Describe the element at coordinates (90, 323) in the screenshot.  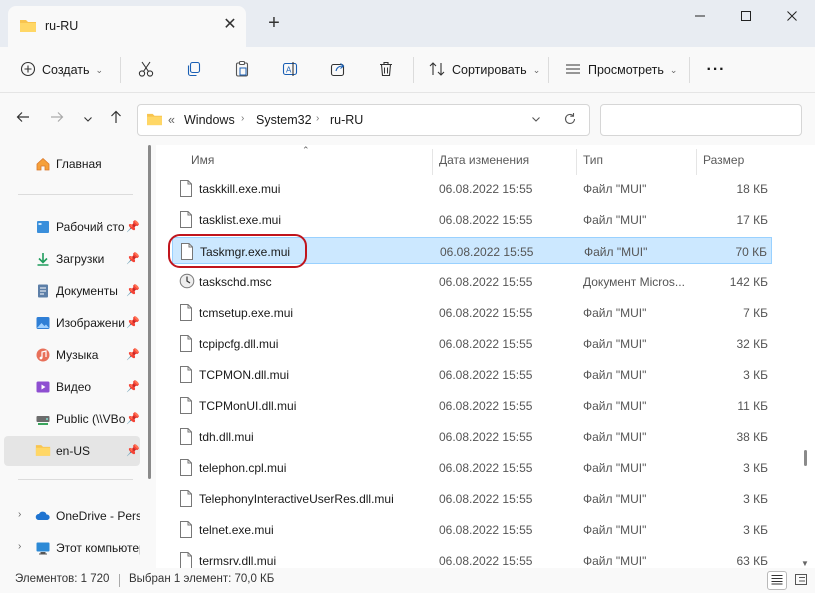
I see `sidebar-item-label: Изображени` at that location.